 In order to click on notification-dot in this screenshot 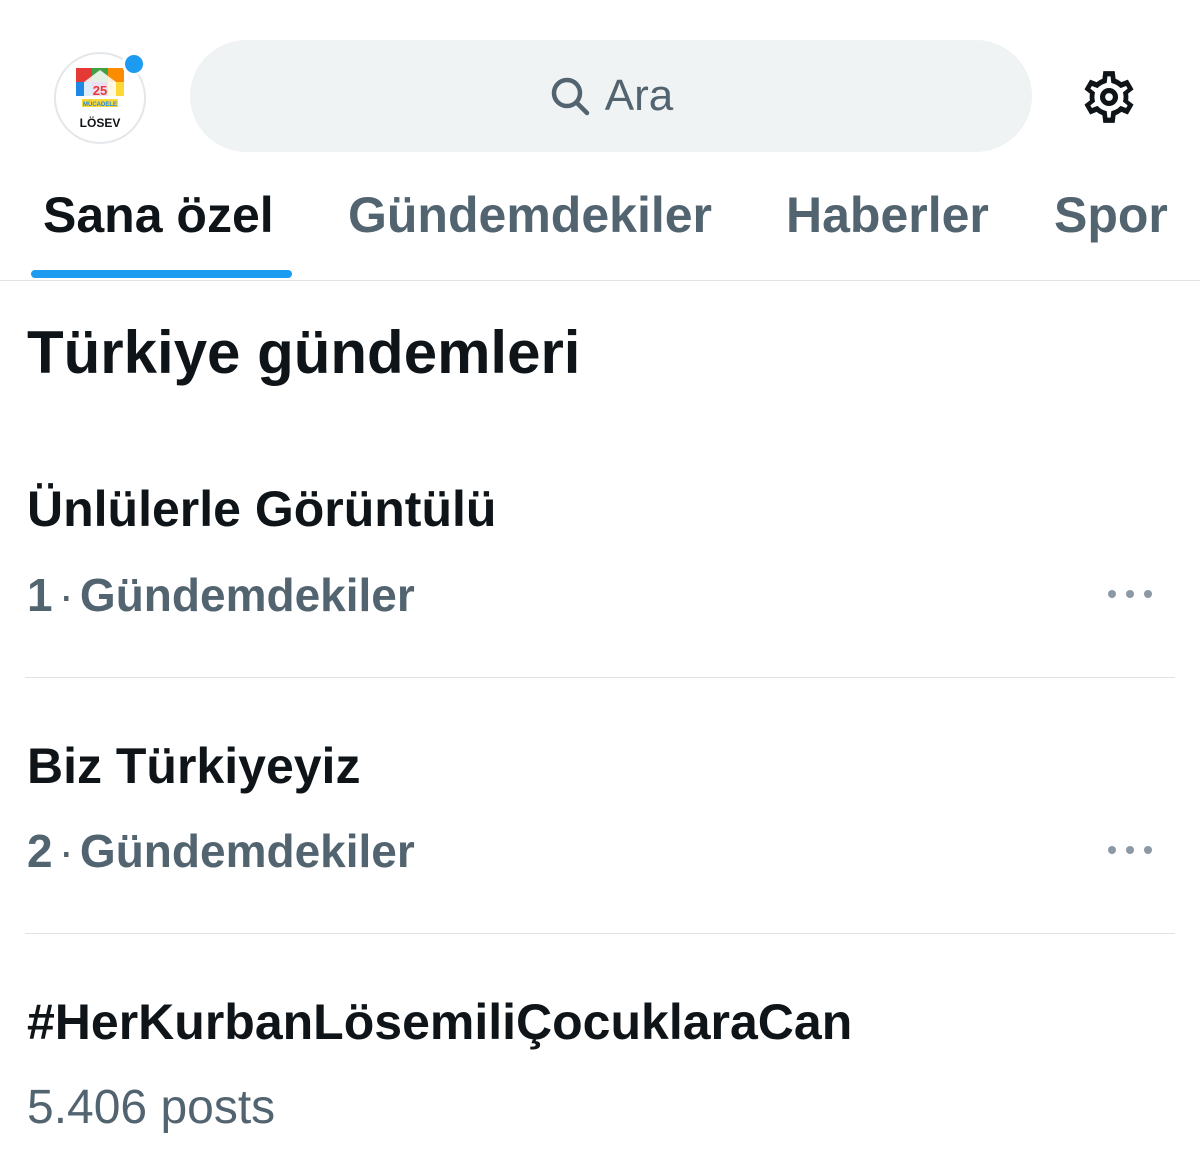, I will do `click(134, 64)`.